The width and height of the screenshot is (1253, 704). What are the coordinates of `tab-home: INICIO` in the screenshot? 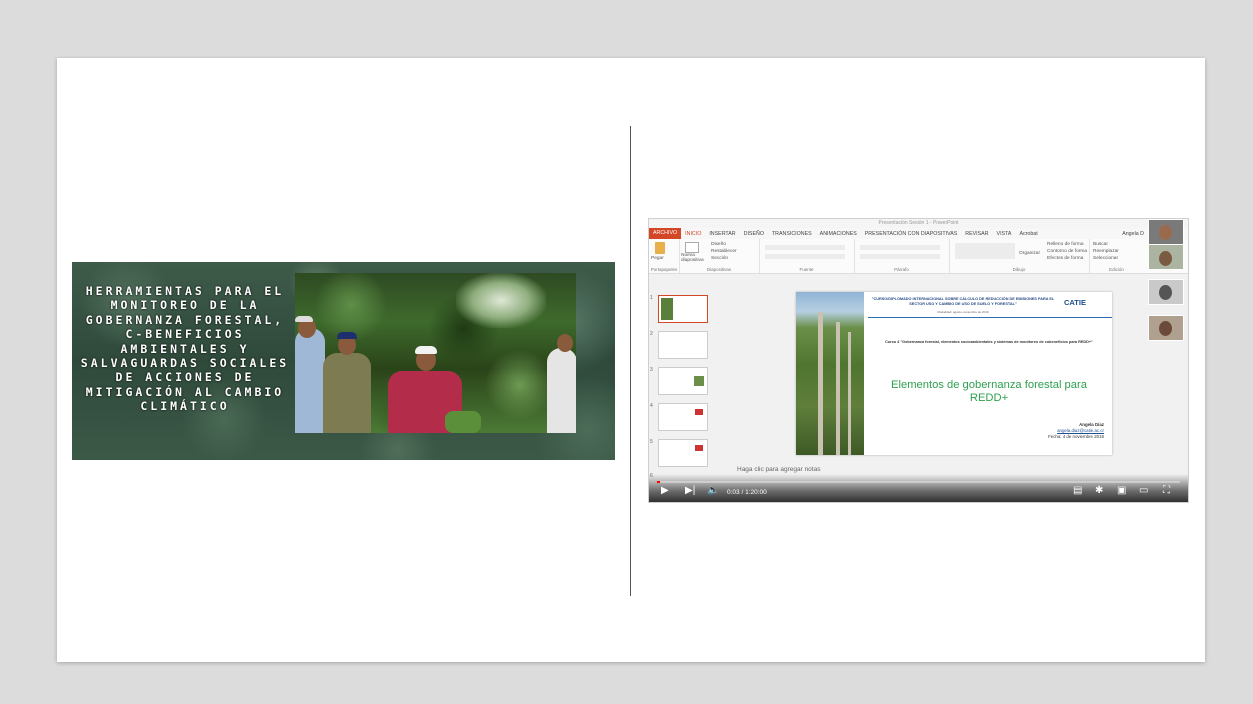 It's located at (693, 234).